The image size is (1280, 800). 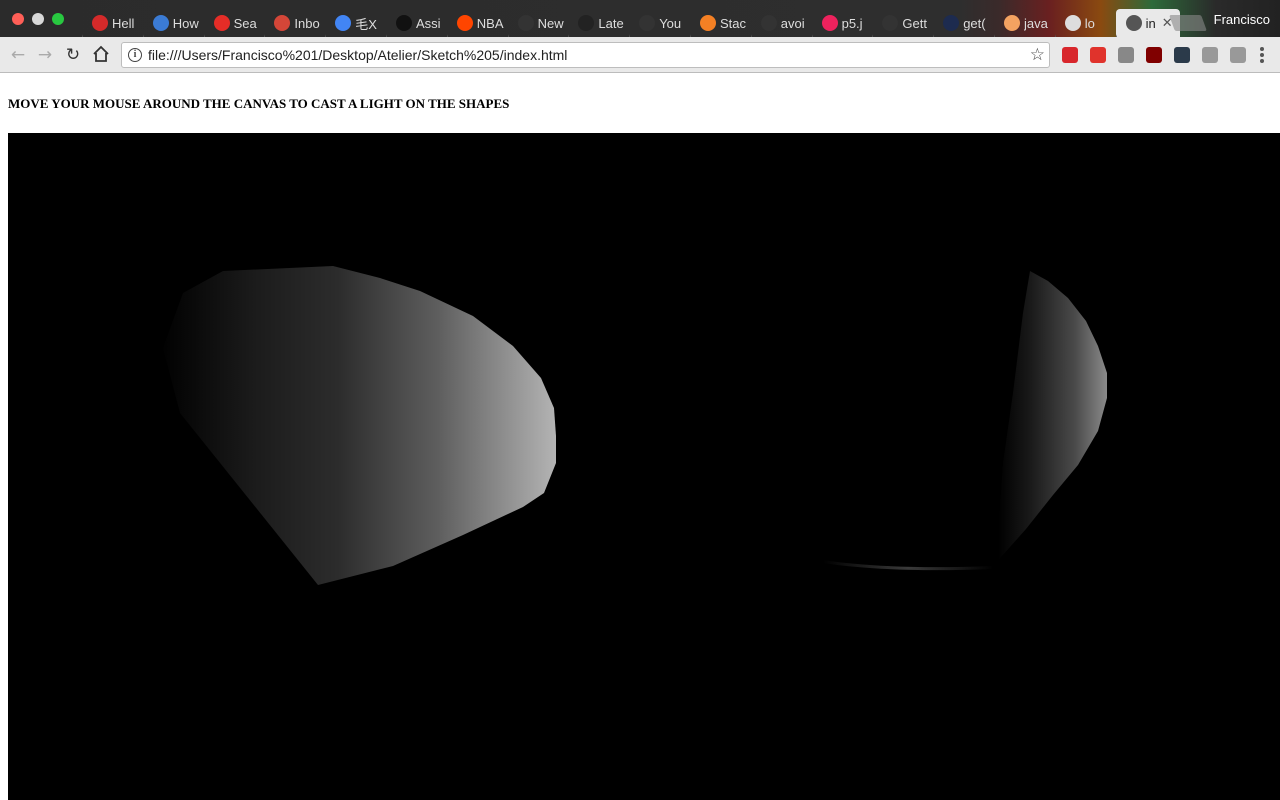 What do you see at coordinates (611, 23) in the screenshot?
I see `tab-label: Late` at bounding box center [611, 23].